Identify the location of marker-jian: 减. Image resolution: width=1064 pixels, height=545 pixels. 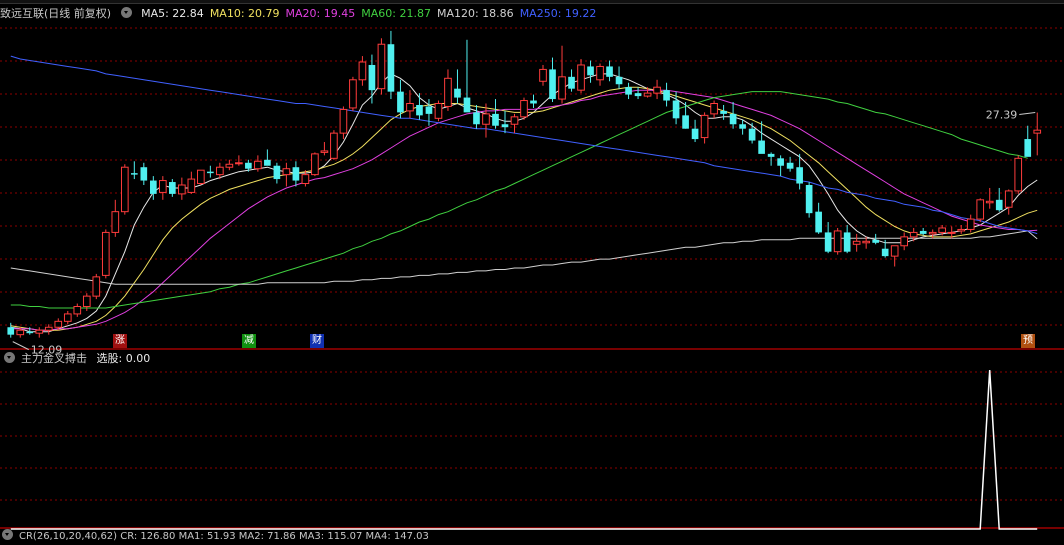
(249, 341).